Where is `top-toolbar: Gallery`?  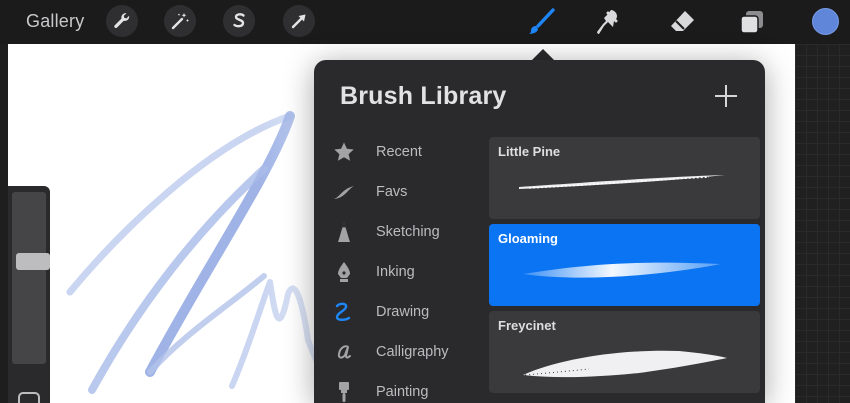
top-toolbar: Gallery is located at coordinates (425, 22).